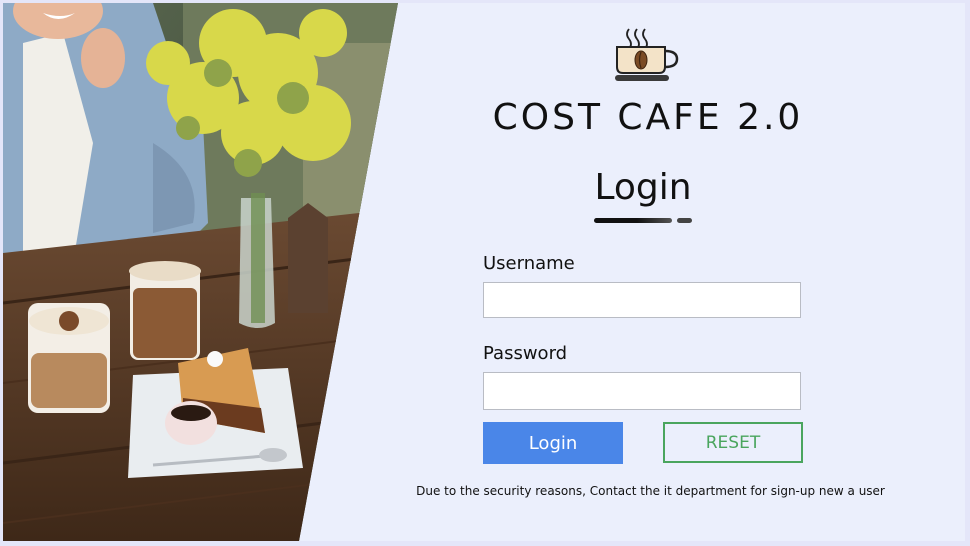 The width and height of the screenshot is (970, 546). I want to click on login-button: Login, so click(553, 443).